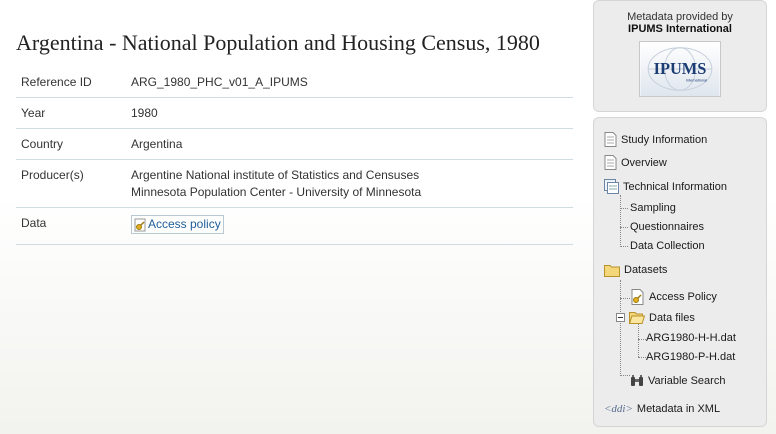 The image size is (776, 434). What do you see at coordinates (33, 113) in the screenshot?
I see `row-label: Year` at bounding box center [33, 113].